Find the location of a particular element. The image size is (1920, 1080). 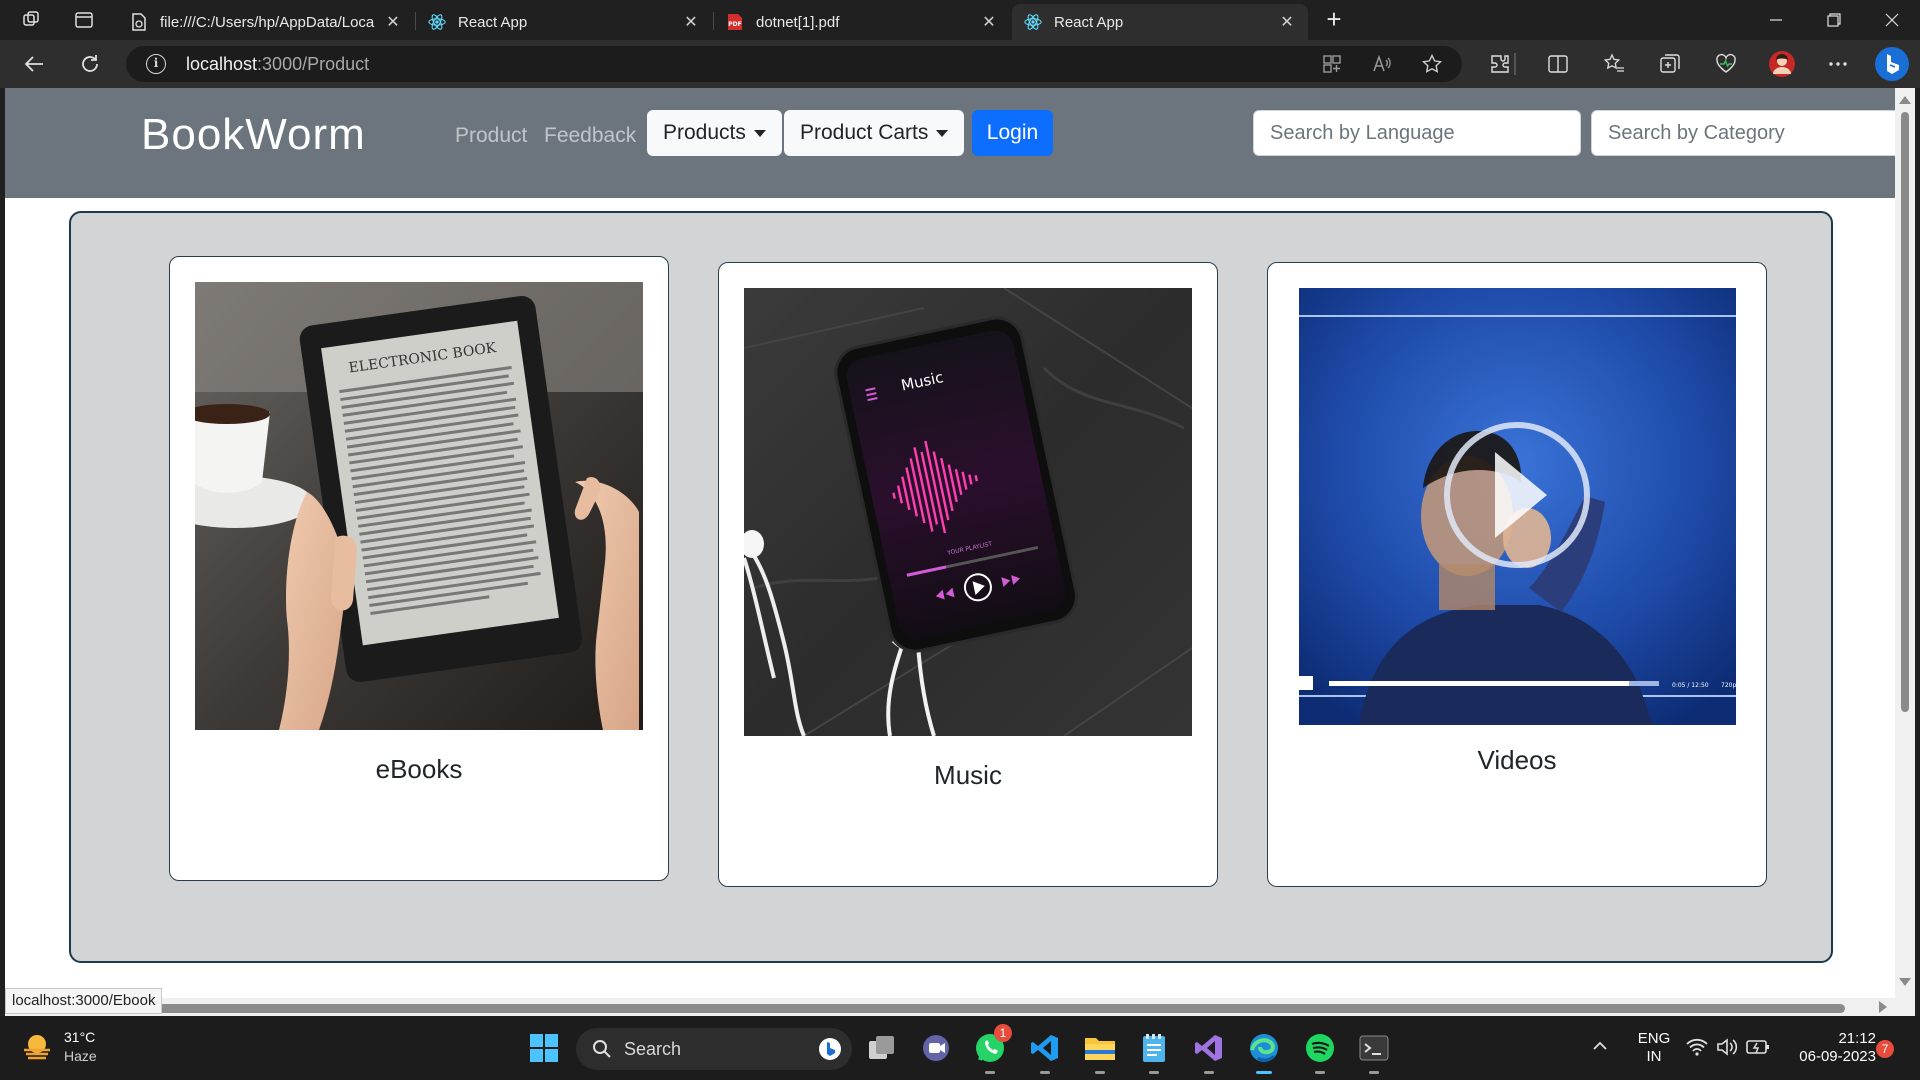

copilot-icon is located at coordinates (1892, 64).